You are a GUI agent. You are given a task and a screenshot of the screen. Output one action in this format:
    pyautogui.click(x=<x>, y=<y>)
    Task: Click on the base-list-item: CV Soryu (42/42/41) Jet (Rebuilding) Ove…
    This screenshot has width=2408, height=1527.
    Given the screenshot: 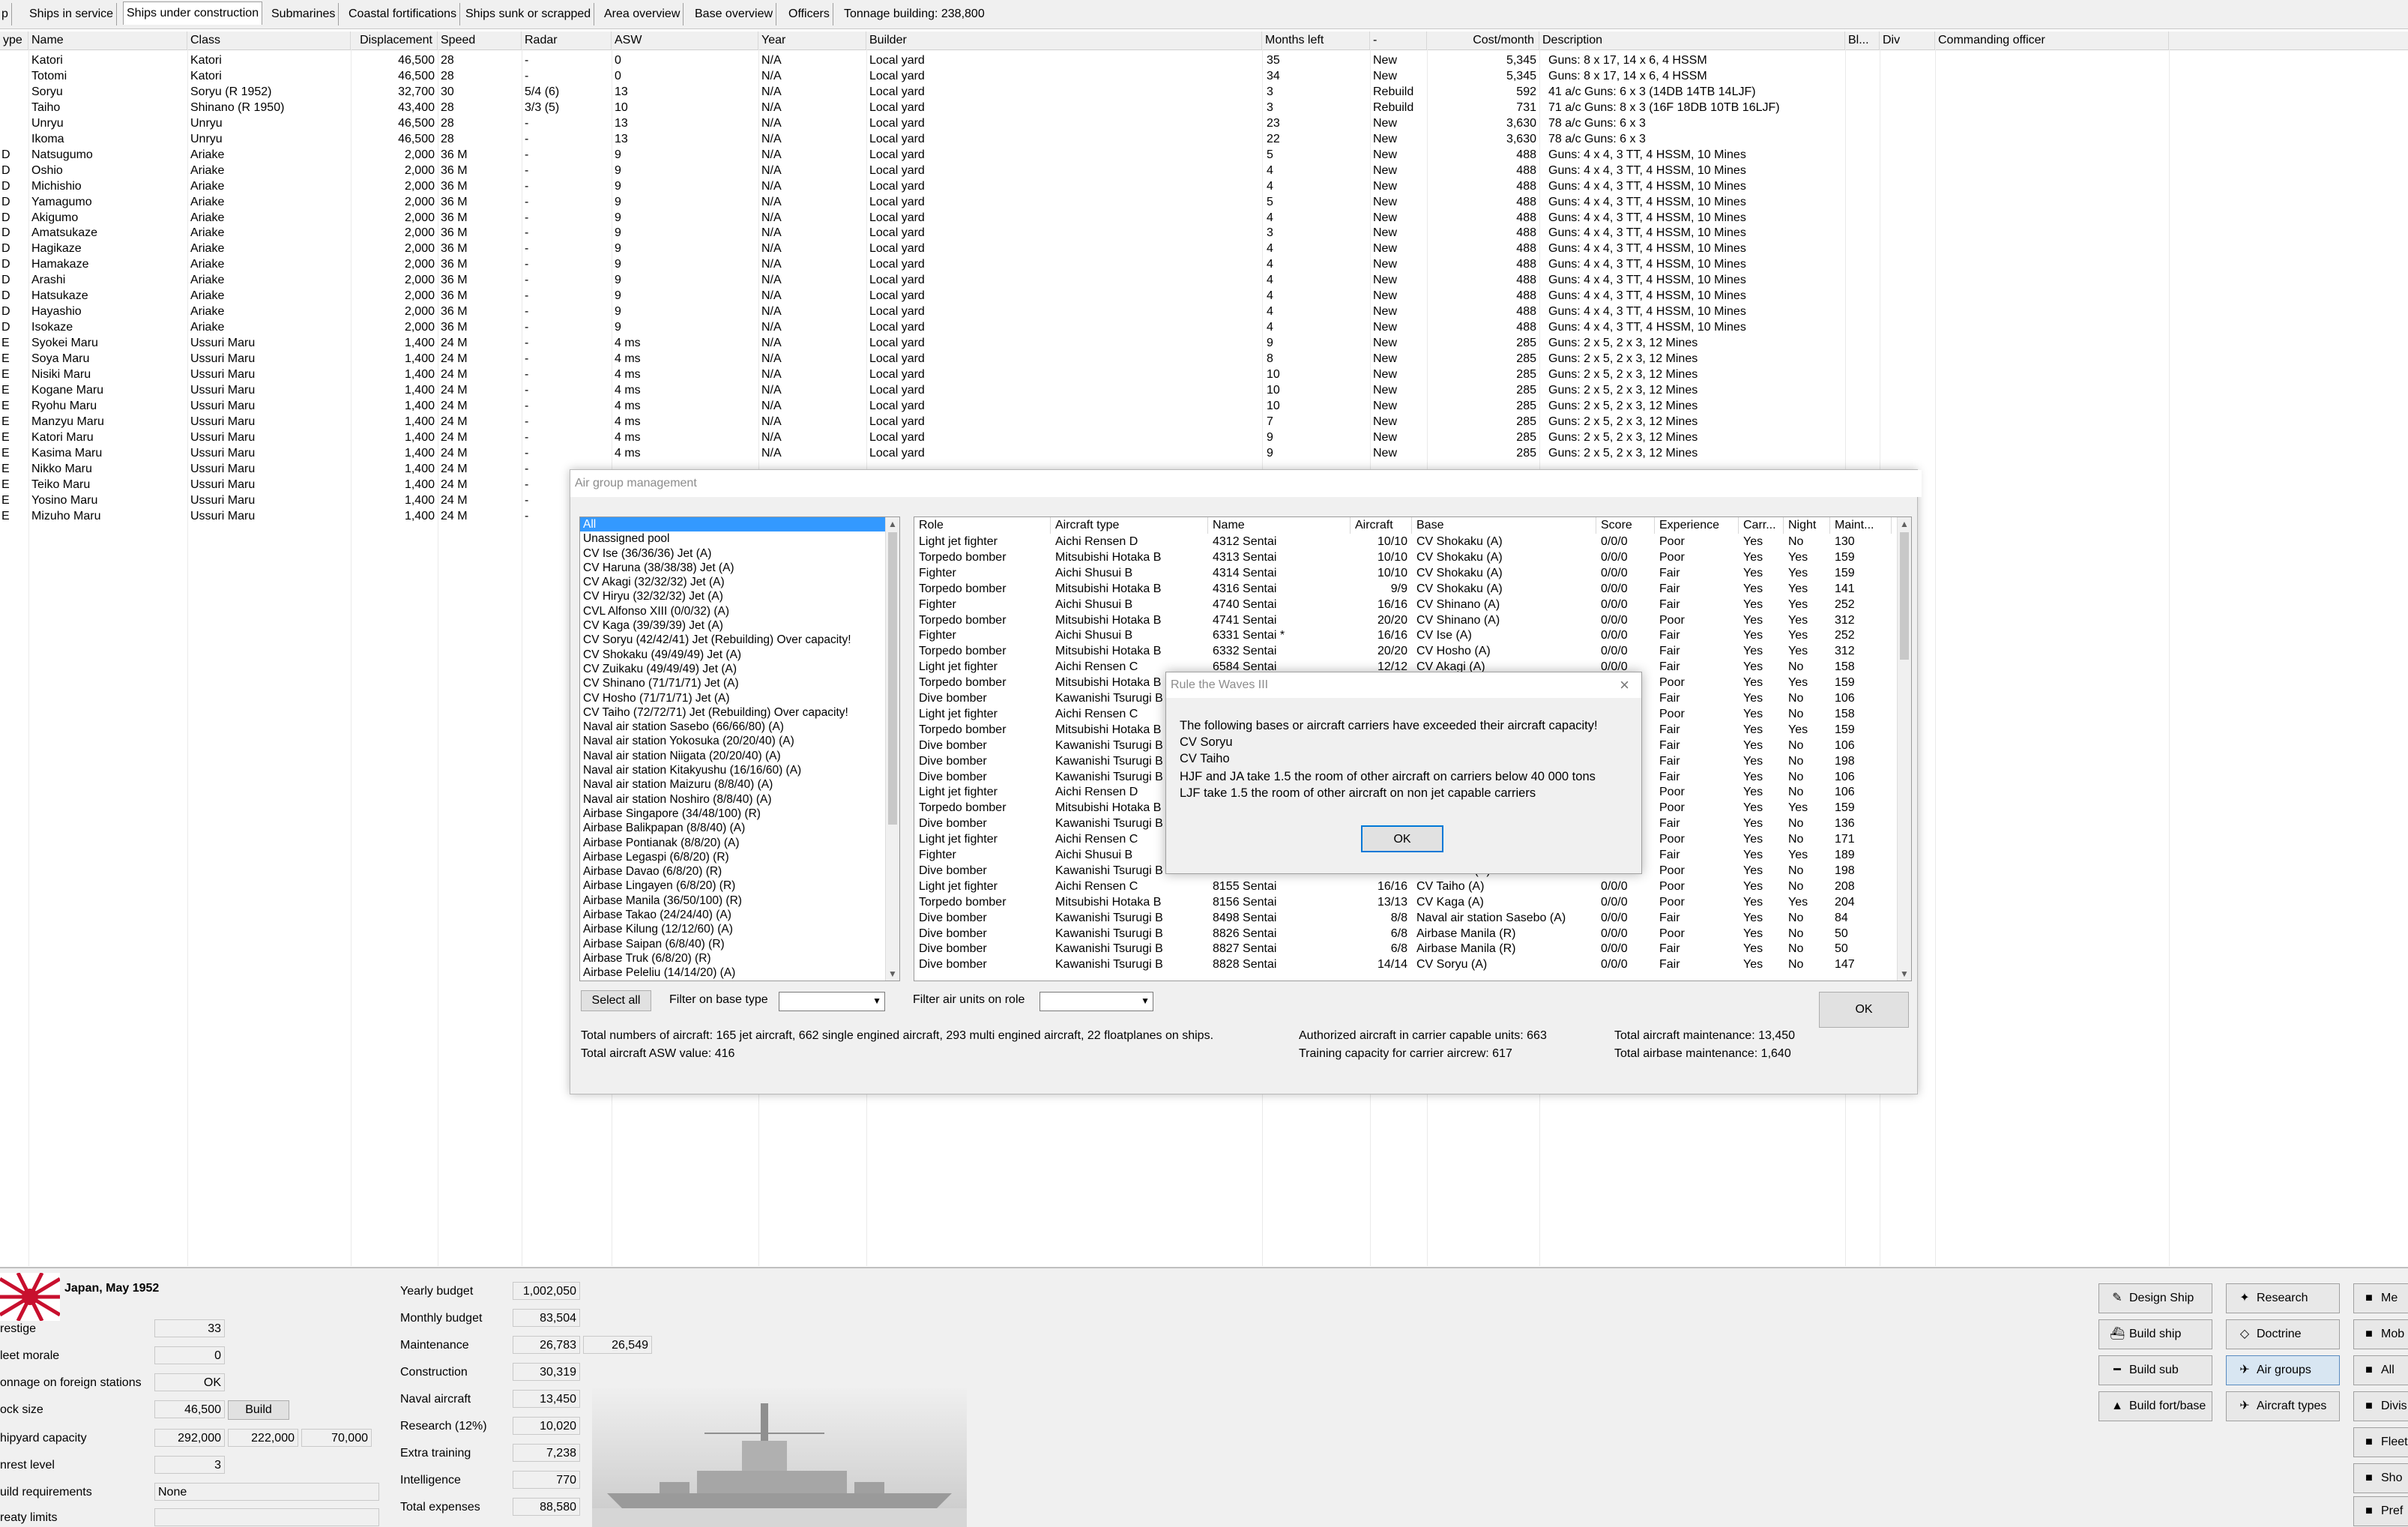 What is the action you would take?
    pyautogui.click(x=739, y=640)
    